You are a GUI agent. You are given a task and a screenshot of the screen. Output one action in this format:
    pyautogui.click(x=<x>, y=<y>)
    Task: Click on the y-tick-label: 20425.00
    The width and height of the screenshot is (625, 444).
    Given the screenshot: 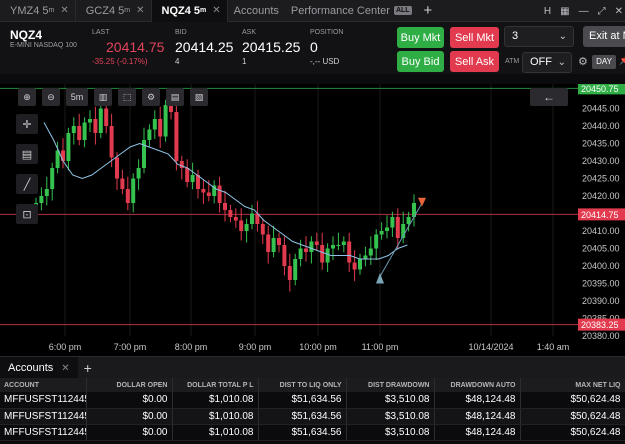 What is the action you would take?
    pyautogui.click(x=601, y=179)
    